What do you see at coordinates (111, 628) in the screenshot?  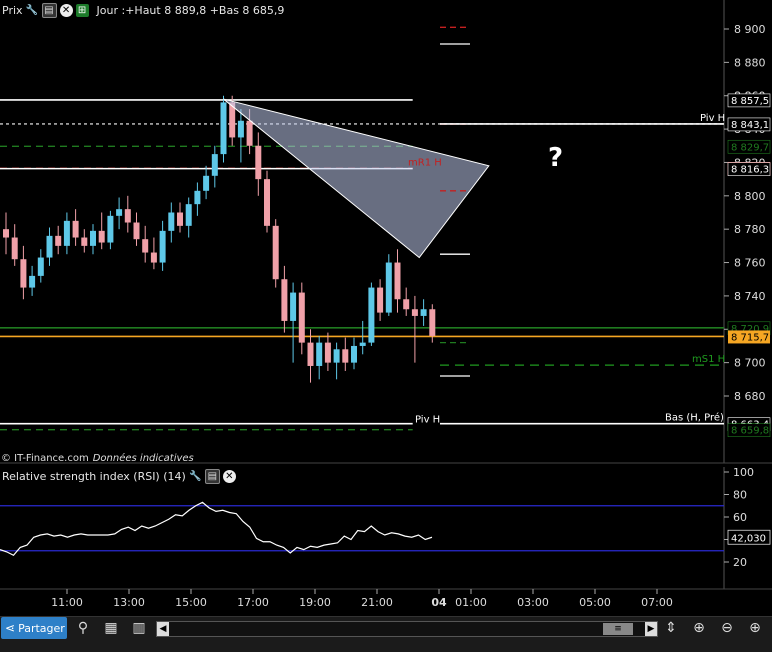 I see `spreadsheet-icon: ▦` at bounding box center [111, 628].